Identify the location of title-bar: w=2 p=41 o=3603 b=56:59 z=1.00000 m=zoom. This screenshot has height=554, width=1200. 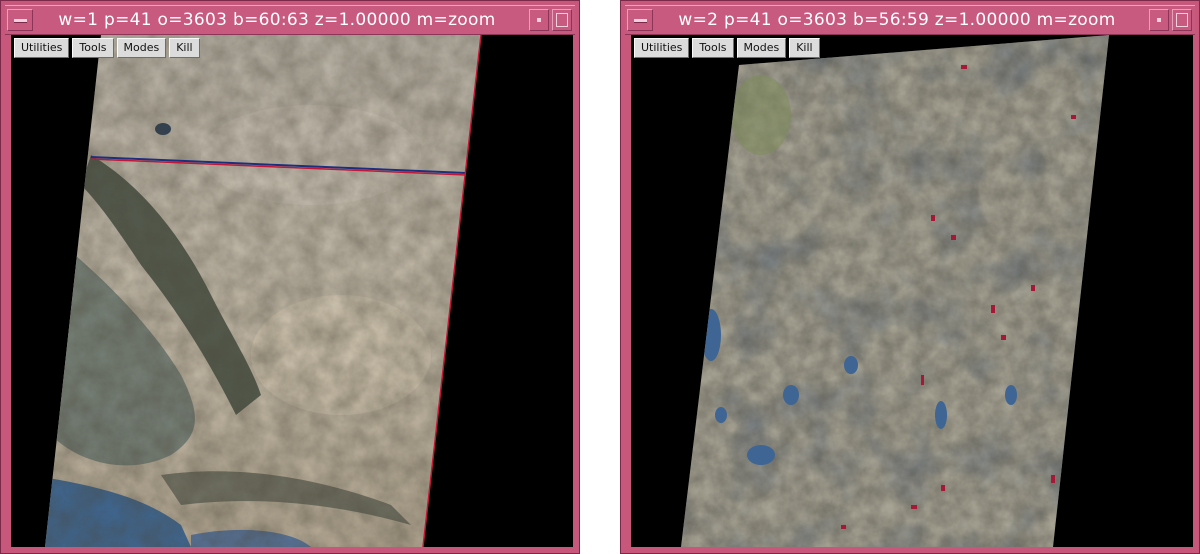
(910, 20).